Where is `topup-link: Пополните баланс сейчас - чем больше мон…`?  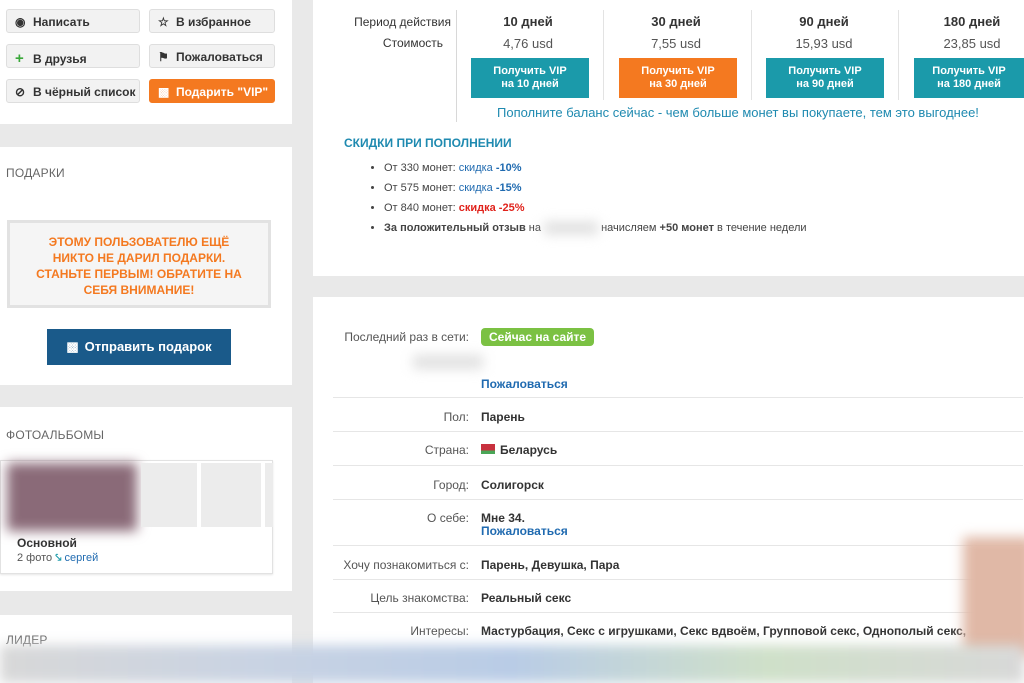
topup-link: Пополните баланс сейчас - чем больше мон… is located at coordinates (738, 112).